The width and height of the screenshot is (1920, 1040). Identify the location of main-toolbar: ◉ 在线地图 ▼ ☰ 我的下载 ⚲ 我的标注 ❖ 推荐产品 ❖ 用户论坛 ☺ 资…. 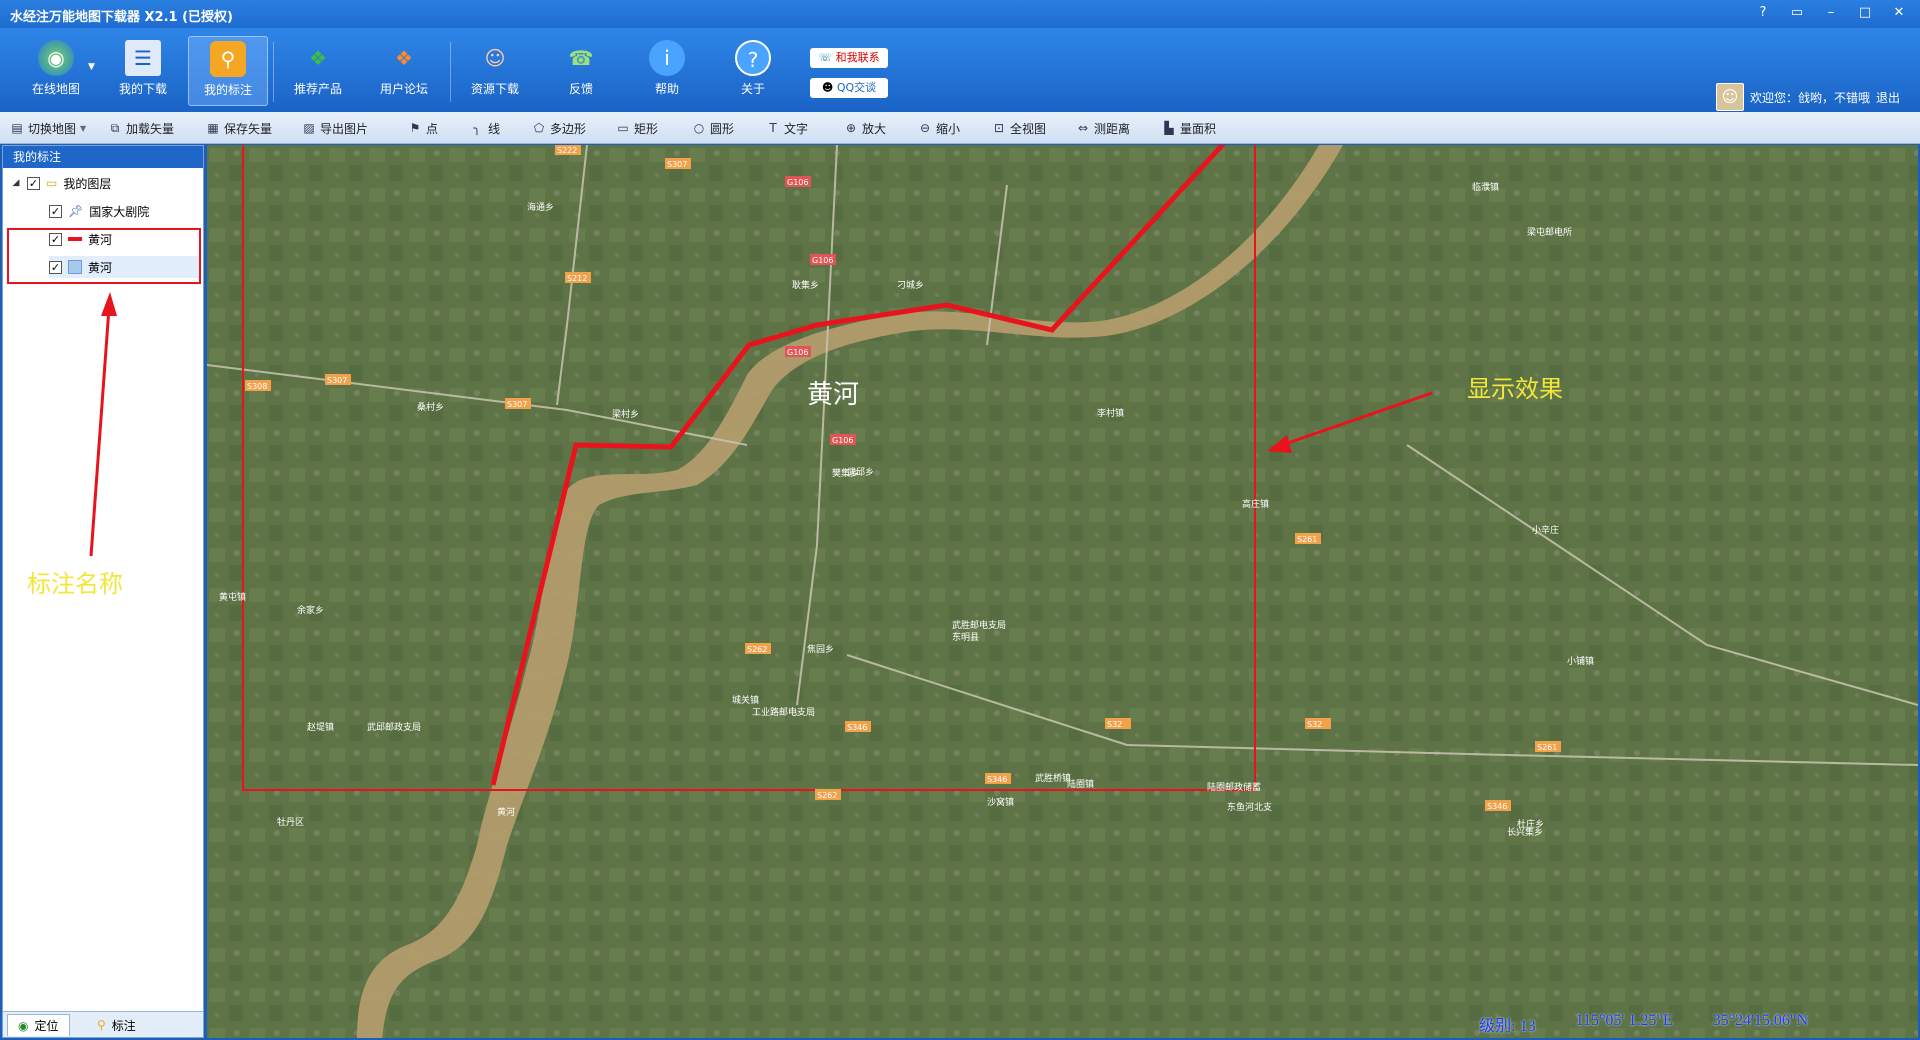
(960, 70).